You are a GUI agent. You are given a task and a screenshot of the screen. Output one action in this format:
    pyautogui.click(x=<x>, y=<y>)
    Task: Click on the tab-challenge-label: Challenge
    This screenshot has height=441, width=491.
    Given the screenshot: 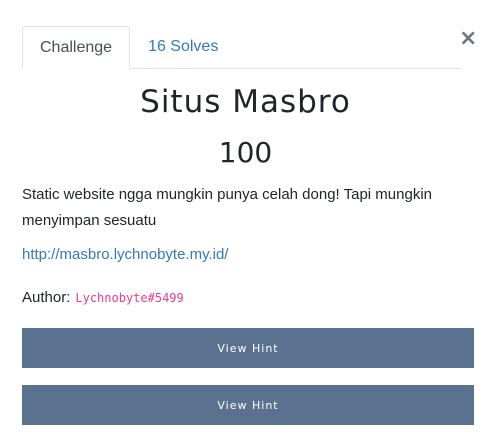 What is the action you would take?
    pyautogui.click(x=76, y=47)
    